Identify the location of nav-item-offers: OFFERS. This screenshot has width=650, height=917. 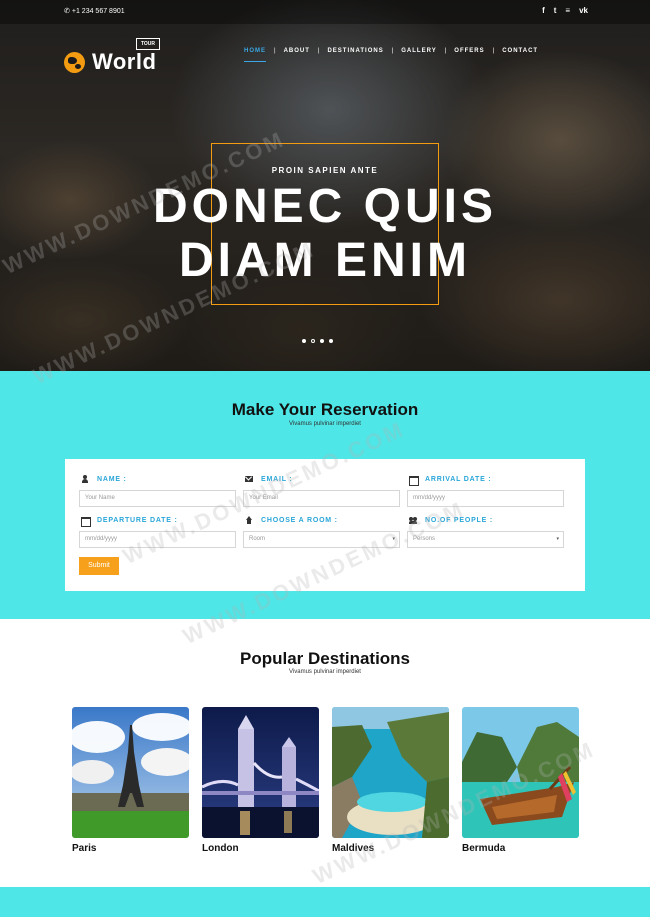
(469, 54).